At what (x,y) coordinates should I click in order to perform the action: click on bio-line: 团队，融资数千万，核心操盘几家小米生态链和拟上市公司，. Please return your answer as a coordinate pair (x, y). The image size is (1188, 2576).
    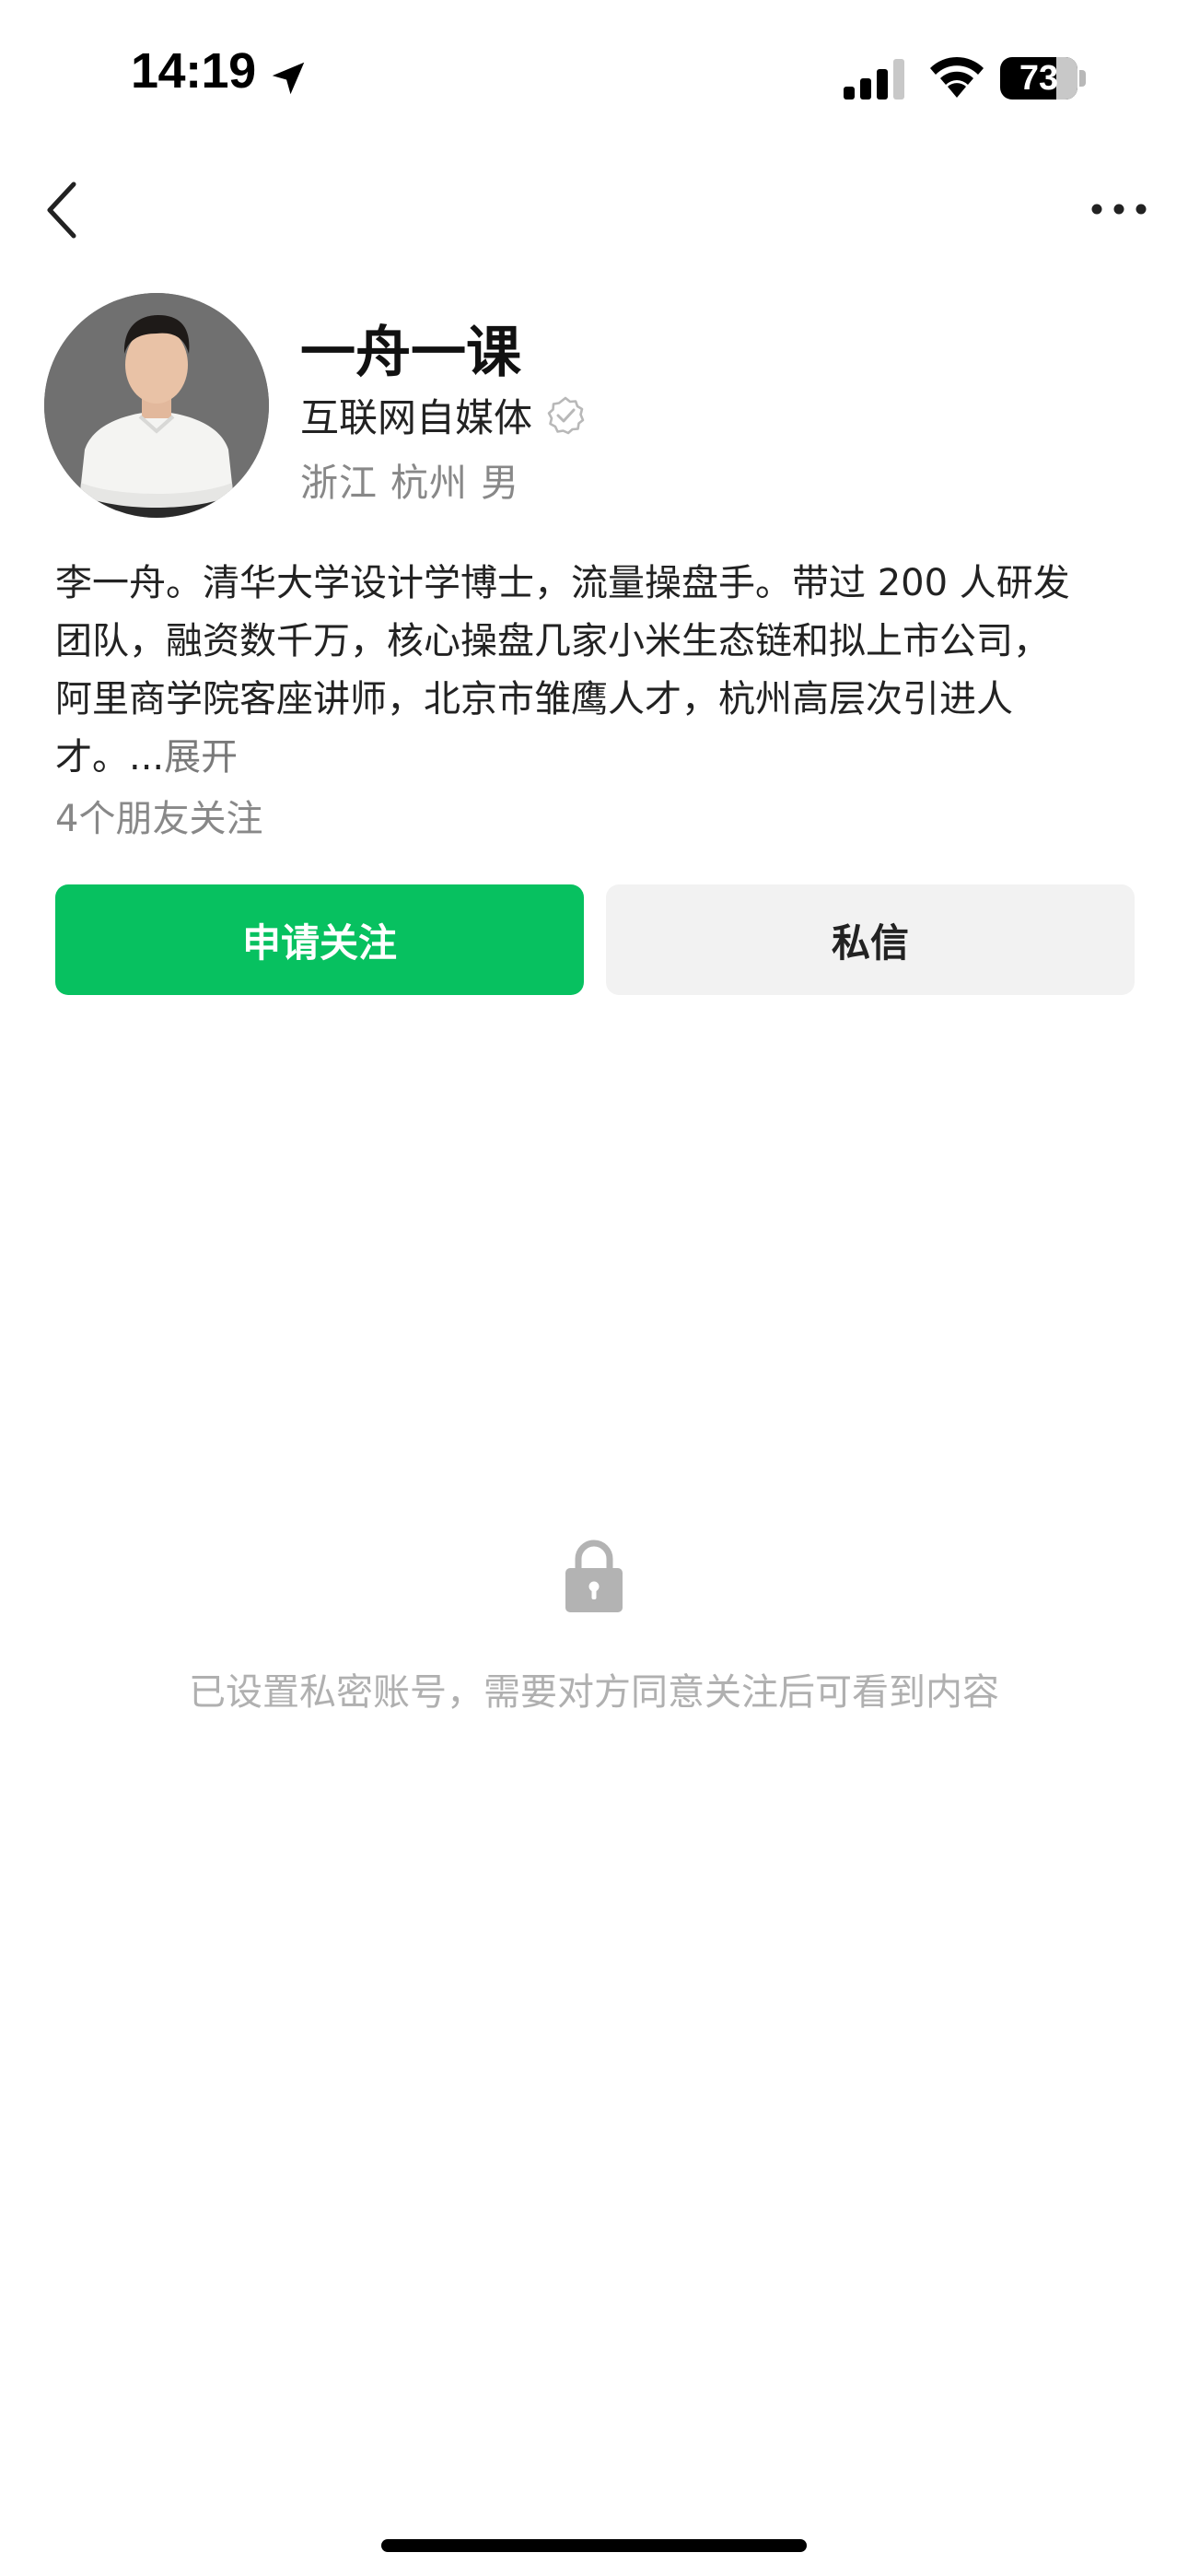
    Looking at the image, I should click on (552, 641).